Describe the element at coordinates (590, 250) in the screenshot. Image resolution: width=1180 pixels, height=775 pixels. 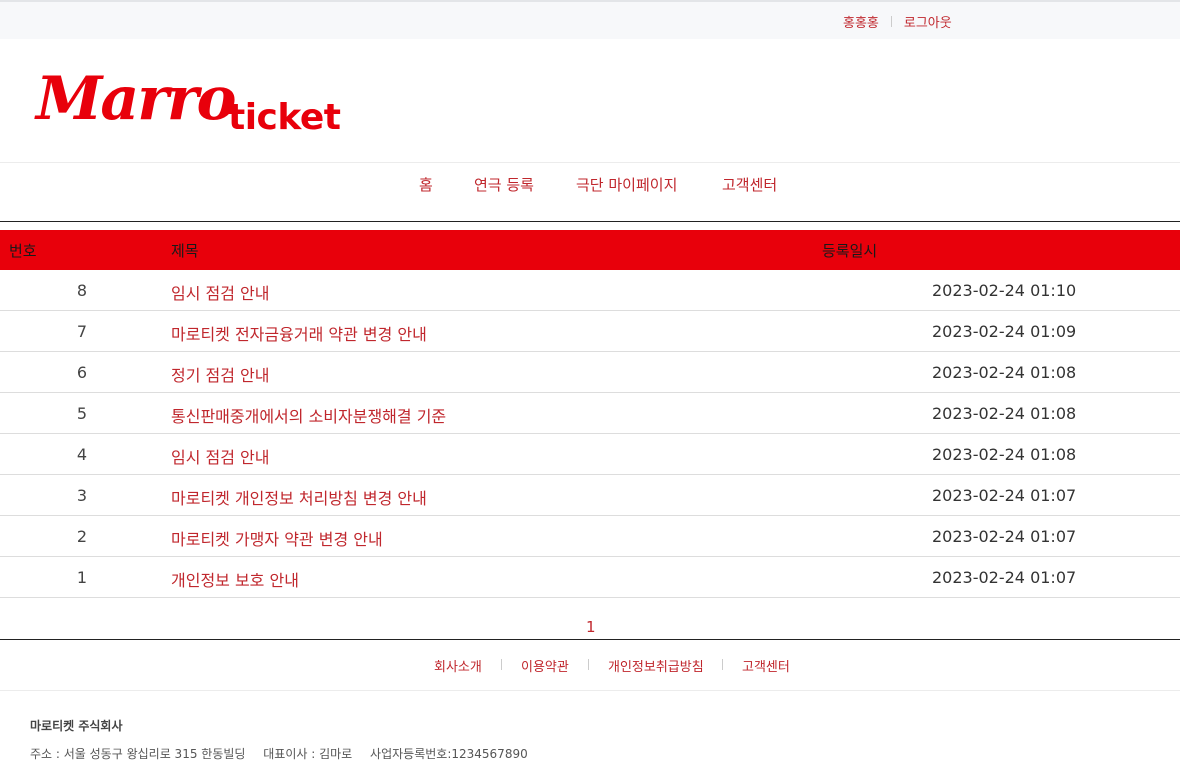
I see `table-header: 번호 제목 등록일시` at that location.